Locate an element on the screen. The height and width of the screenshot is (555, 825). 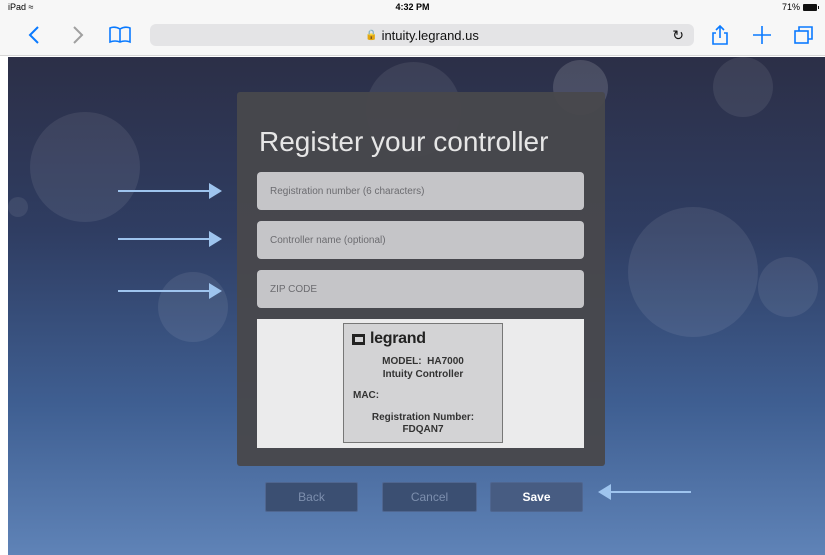
back-button is located at coordinates (34, 35).